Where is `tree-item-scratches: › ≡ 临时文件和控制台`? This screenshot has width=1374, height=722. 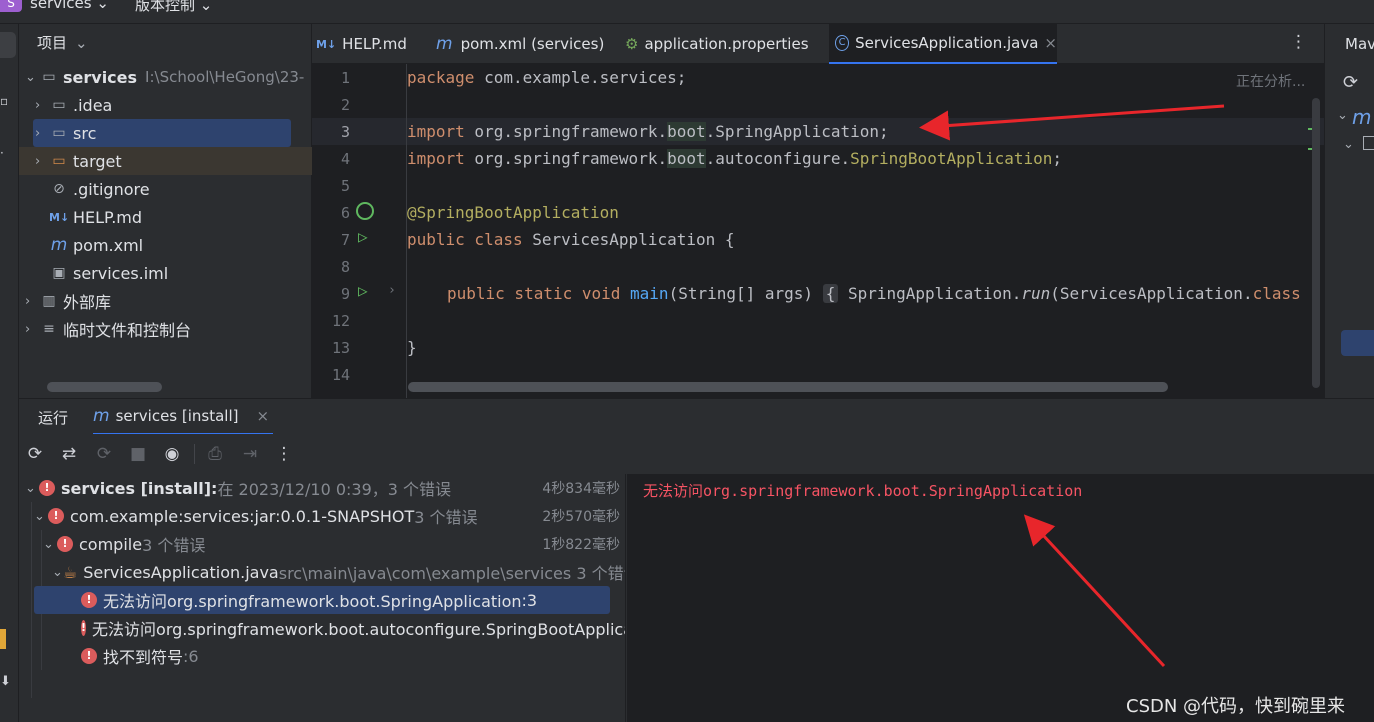 tree-item-scratches: › ≡ 临时文件和控制台 is located at coordinates (165, 329).